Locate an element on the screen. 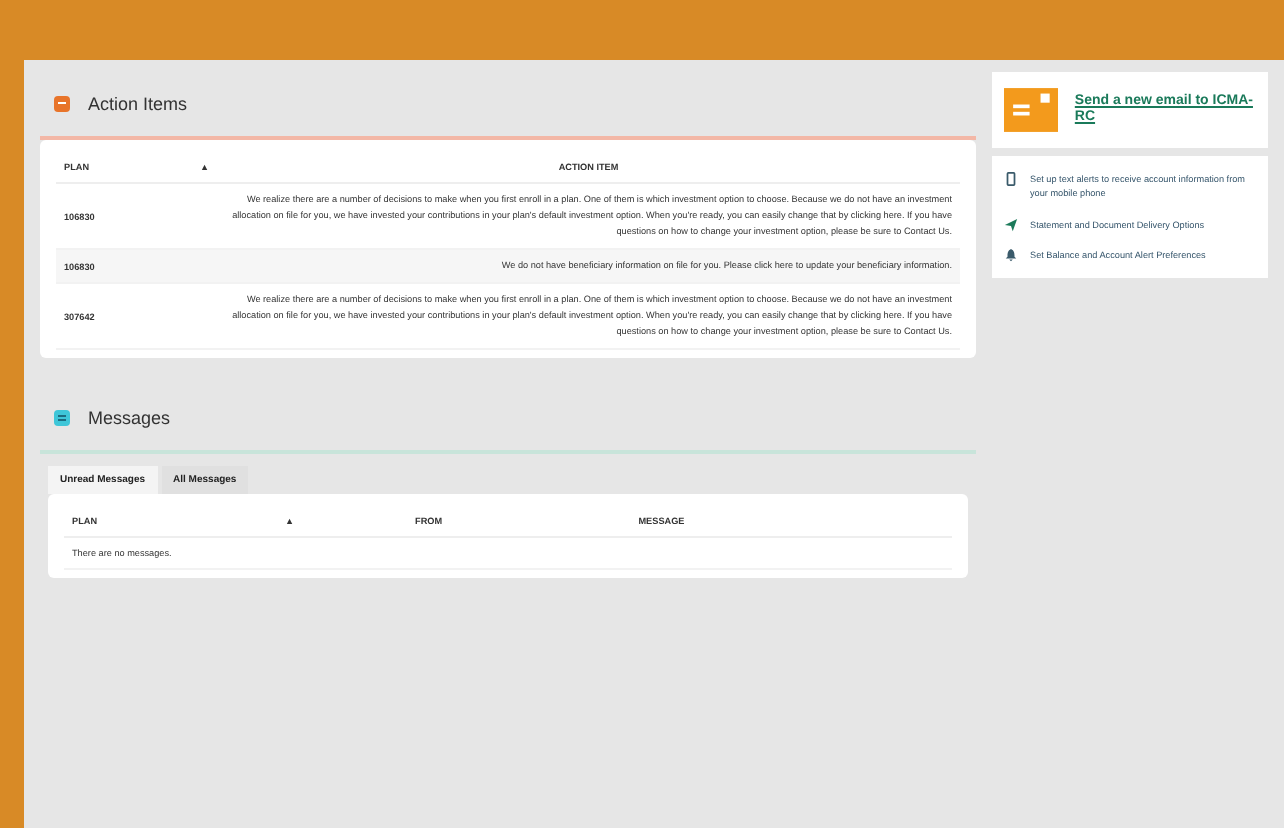 Image resolution: width=1284 pixels, height=828 pixels. section-title: Messages is located at coordinates (129, 418).